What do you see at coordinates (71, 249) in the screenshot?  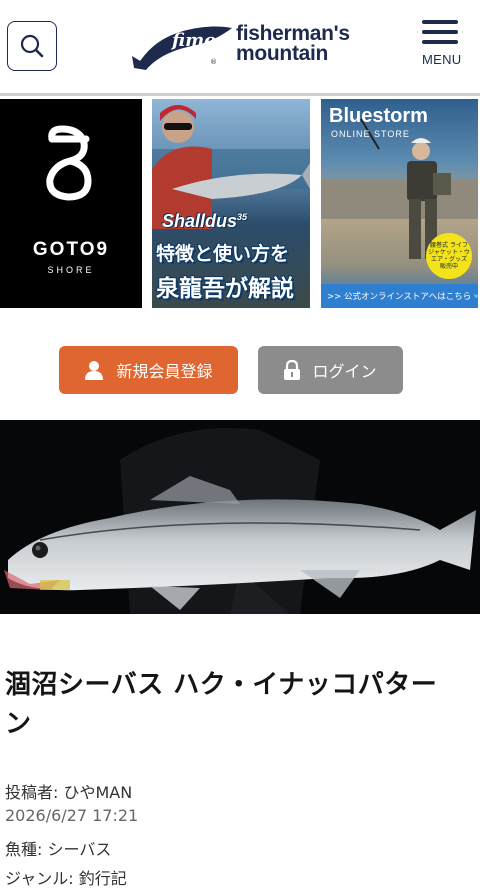 I see `goto9-title: GOTO9` at bounding box center [71, 249].